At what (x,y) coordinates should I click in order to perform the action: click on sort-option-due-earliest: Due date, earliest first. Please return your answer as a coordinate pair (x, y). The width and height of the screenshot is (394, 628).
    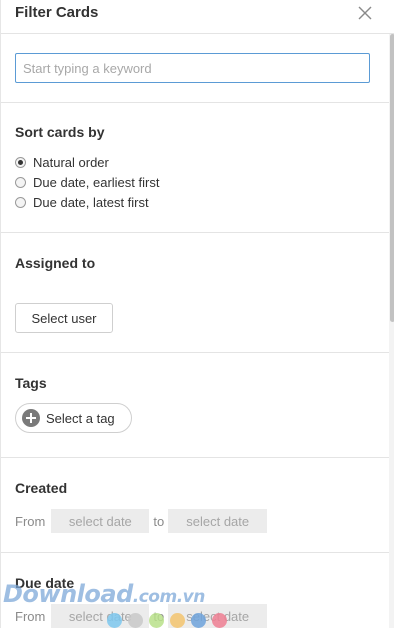
    Looking at the image, I should click on (87, 182).